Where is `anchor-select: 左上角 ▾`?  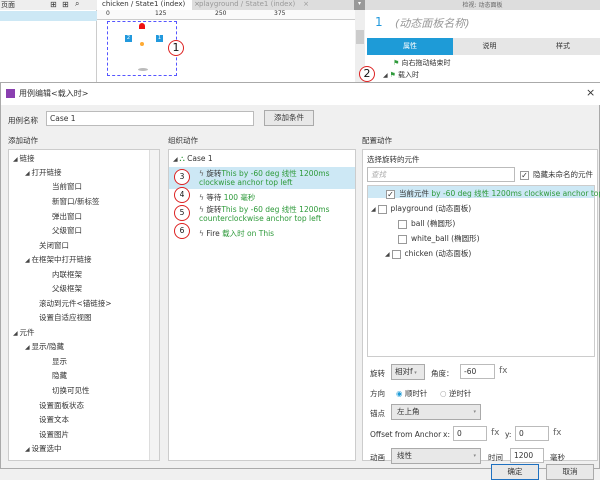 anchor-select: 左上角 ▾ is located at coordinates (436, 412).